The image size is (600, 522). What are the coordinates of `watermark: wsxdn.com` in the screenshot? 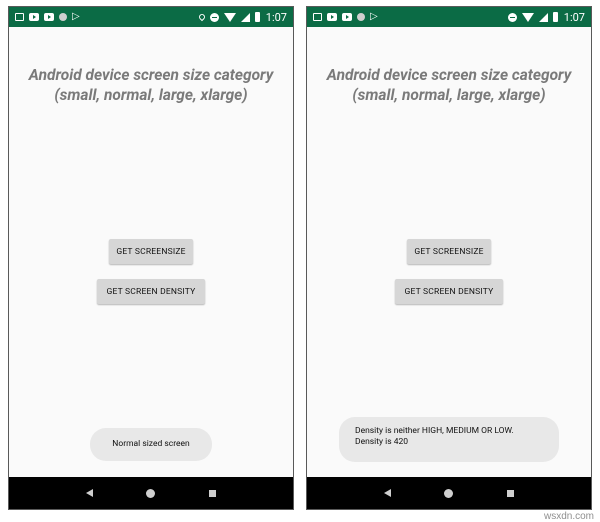 It's located at (568, 516).